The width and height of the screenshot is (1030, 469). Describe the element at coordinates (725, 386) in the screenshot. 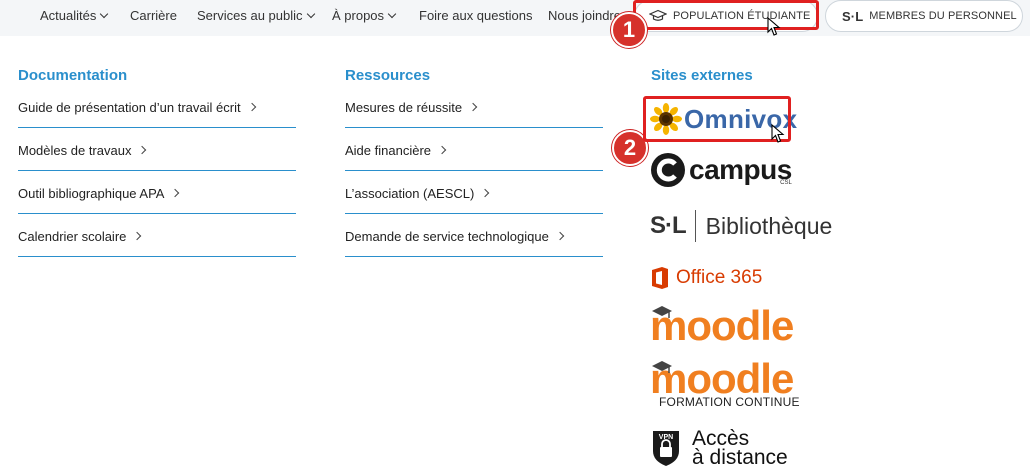

I see `moodle-formation-continue-link: moodle FORMATION CONTINUE` at that location.